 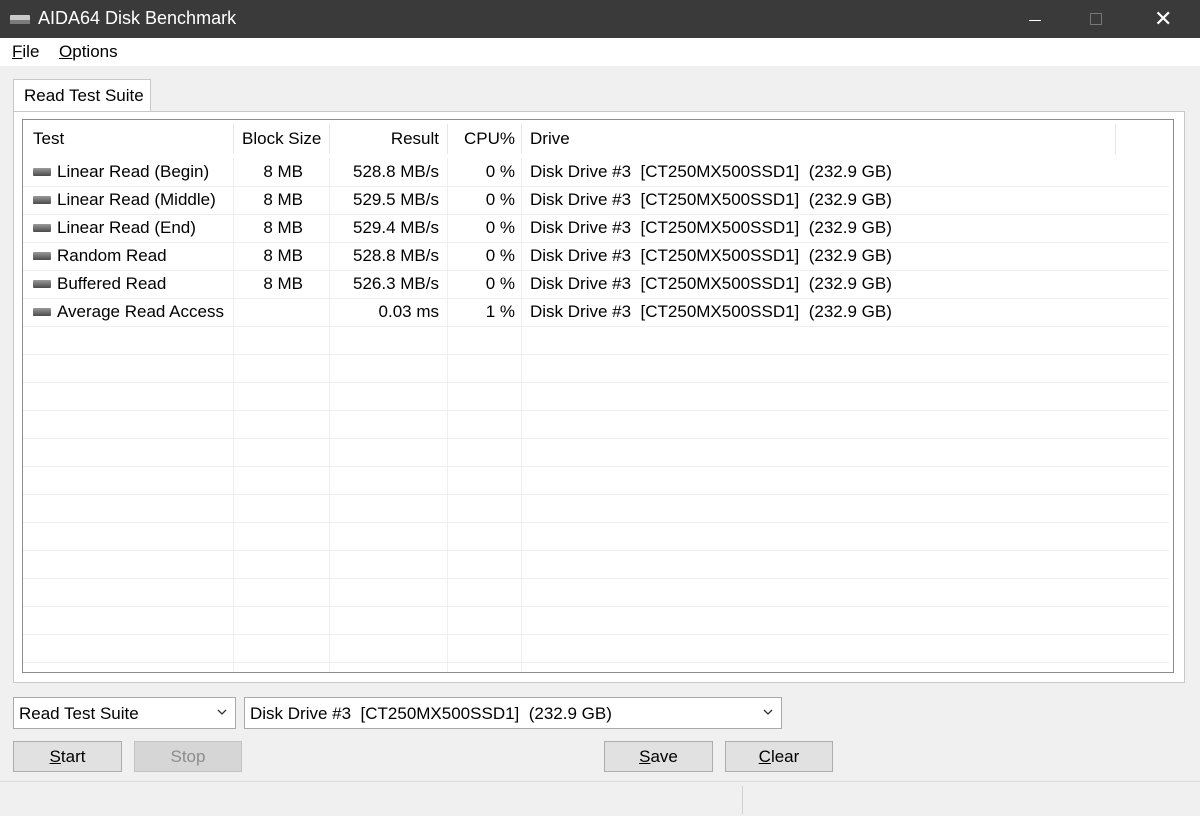 I want to click on menu-options-accel: O, so click(x=66, y=51).